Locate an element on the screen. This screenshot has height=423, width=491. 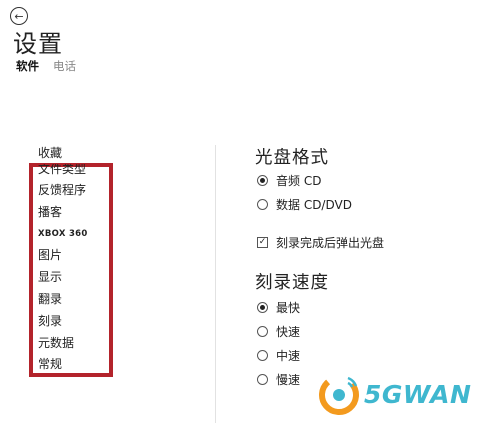
tab-software: 软件 is located at coordinates (27, 66).